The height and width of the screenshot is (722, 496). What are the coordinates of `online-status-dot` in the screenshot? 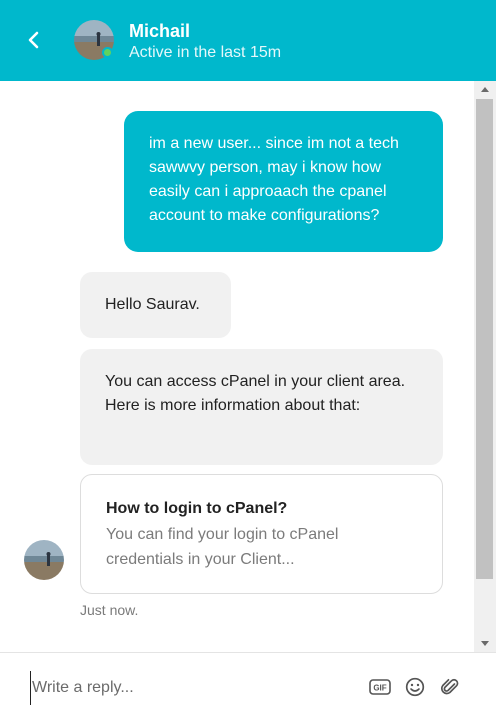 It's located at (107, 52).